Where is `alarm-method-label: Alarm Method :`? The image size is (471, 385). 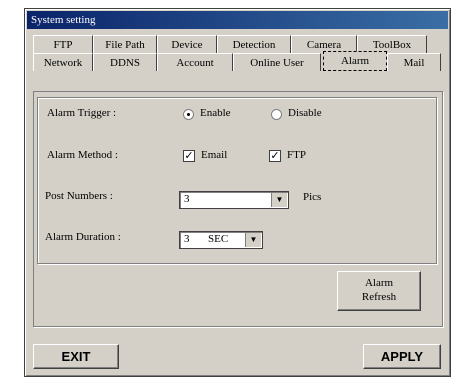 alarm-method-label: Alarm Method : is located at coordinates (82, 155).